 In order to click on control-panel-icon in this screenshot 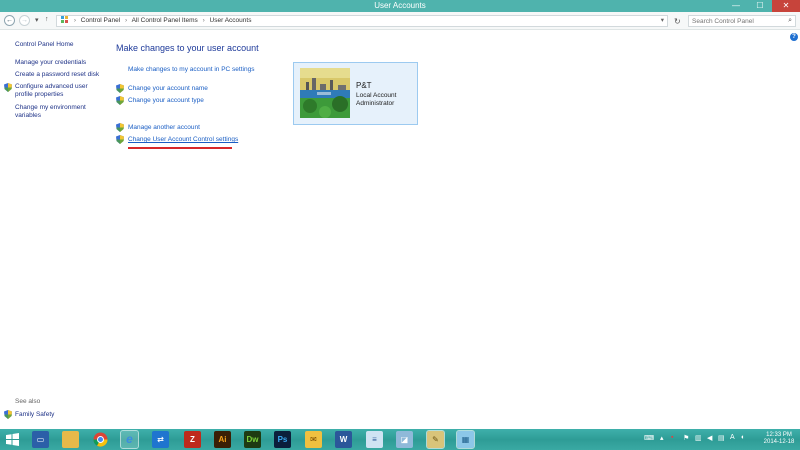, I will do `click(66, 20)`.